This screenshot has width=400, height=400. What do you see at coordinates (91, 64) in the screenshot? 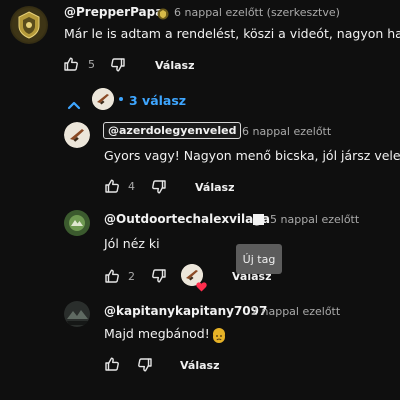
I see `like-count: 5` at bounding box center [91, 64].